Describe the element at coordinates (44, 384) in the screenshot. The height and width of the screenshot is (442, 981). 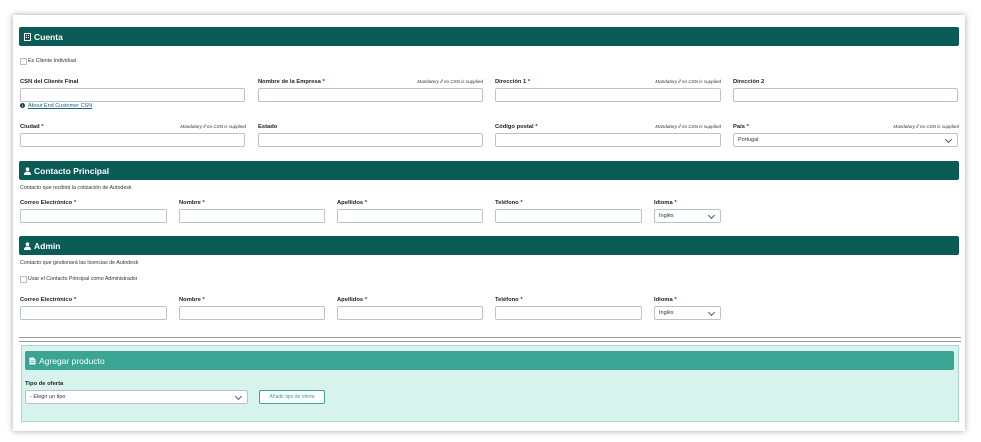
I see `tipo-oferta-label: Tipo de oferta` at that location.